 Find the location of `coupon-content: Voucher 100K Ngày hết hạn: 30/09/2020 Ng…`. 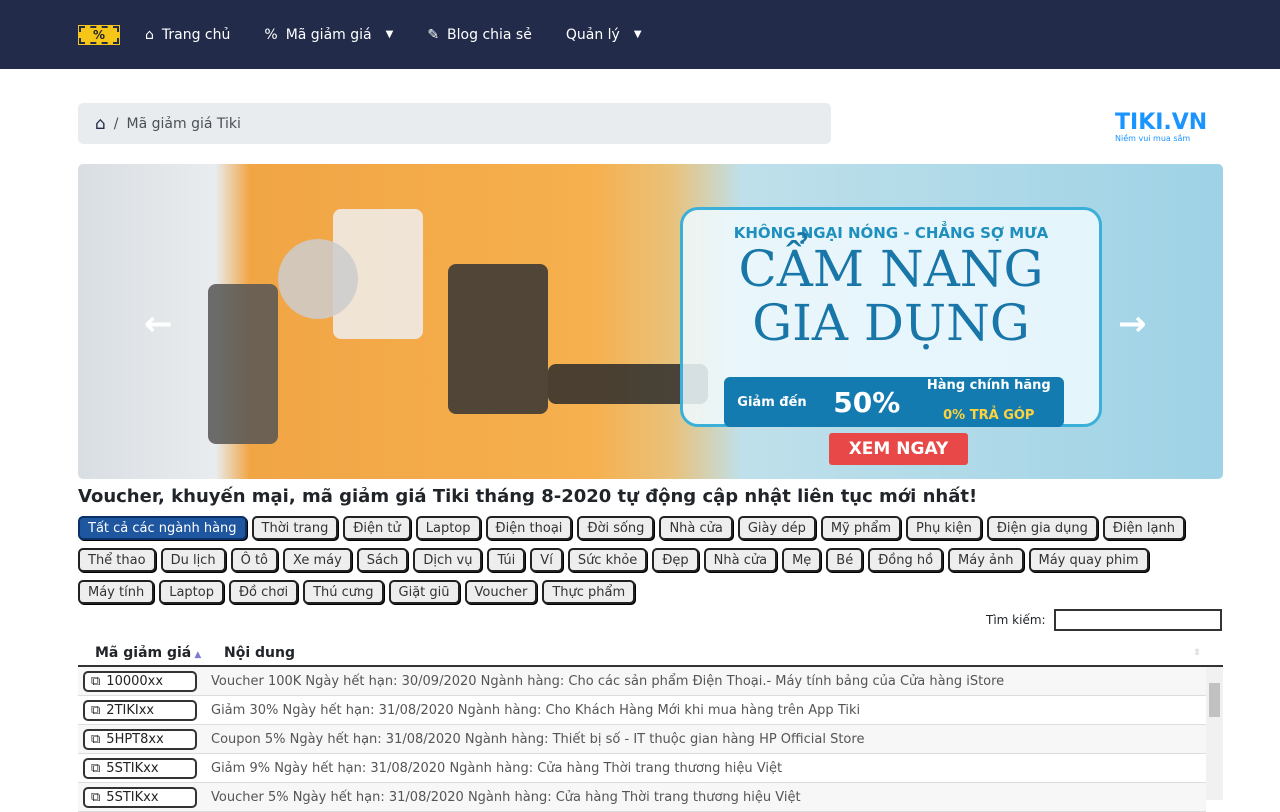

coupon-content: Voucher 100K Ngày hết hạn: 30/09/2020 Ng… is located at coordinates (608, 681).